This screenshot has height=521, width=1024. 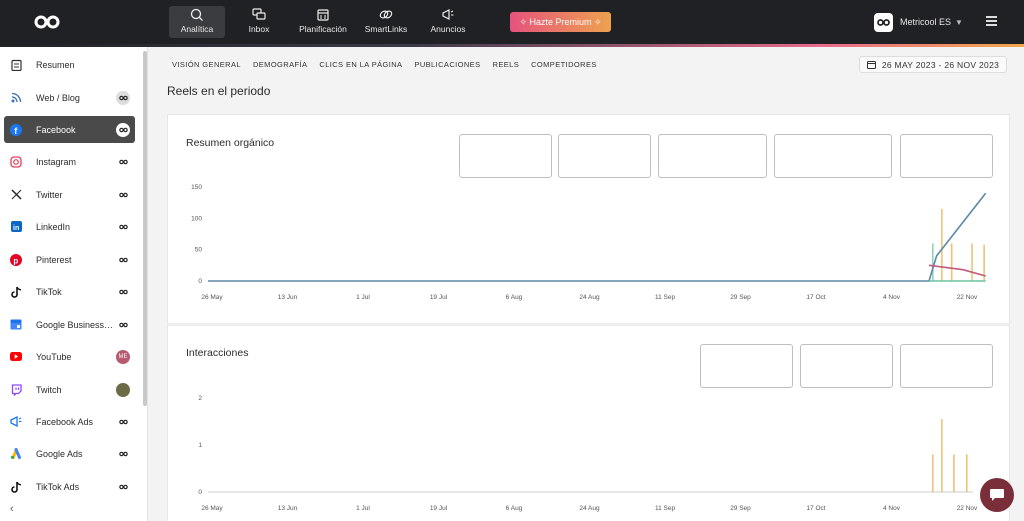 I want to click on sidebar-item-twitter: Twitter, so click(x=69, y=194).